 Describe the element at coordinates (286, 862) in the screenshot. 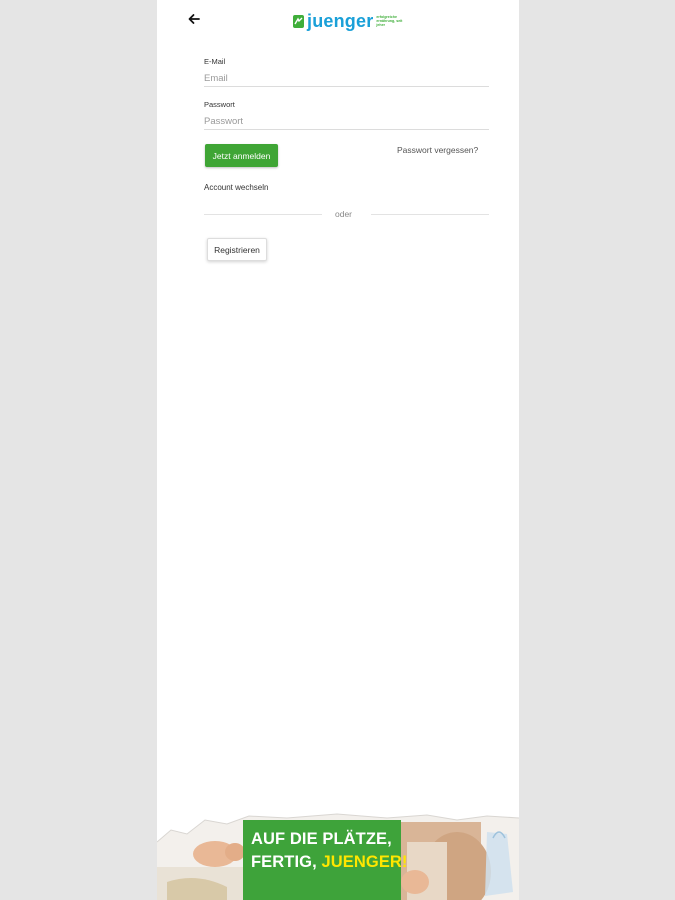

I see `promo-line-2-prefix: FERTIG,` at that location.